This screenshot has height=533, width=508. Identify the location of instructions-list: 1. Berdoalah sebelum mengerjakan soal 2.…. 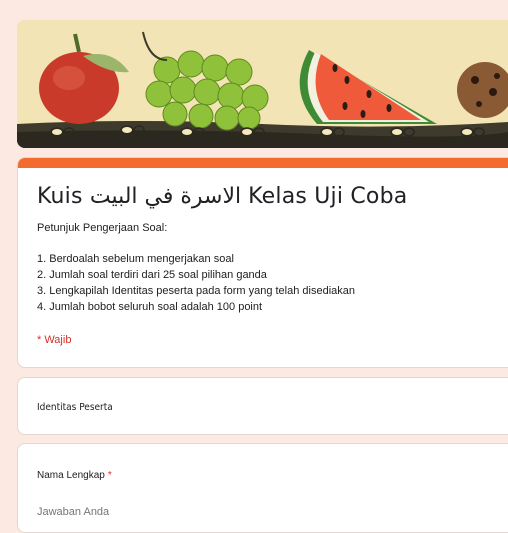
(196, 283).